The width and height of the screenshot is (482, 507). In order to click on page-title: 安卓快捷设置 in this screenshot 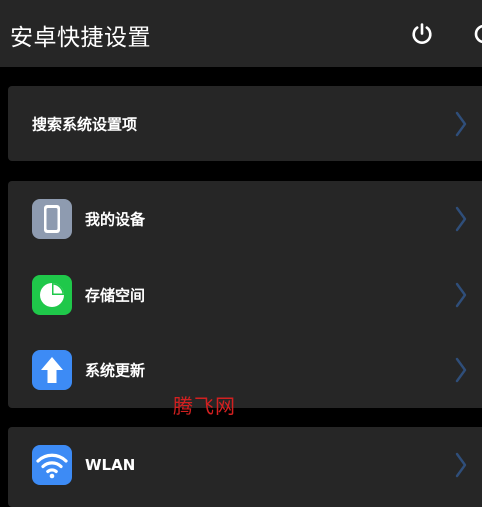, I will do `click(80, 38)`.